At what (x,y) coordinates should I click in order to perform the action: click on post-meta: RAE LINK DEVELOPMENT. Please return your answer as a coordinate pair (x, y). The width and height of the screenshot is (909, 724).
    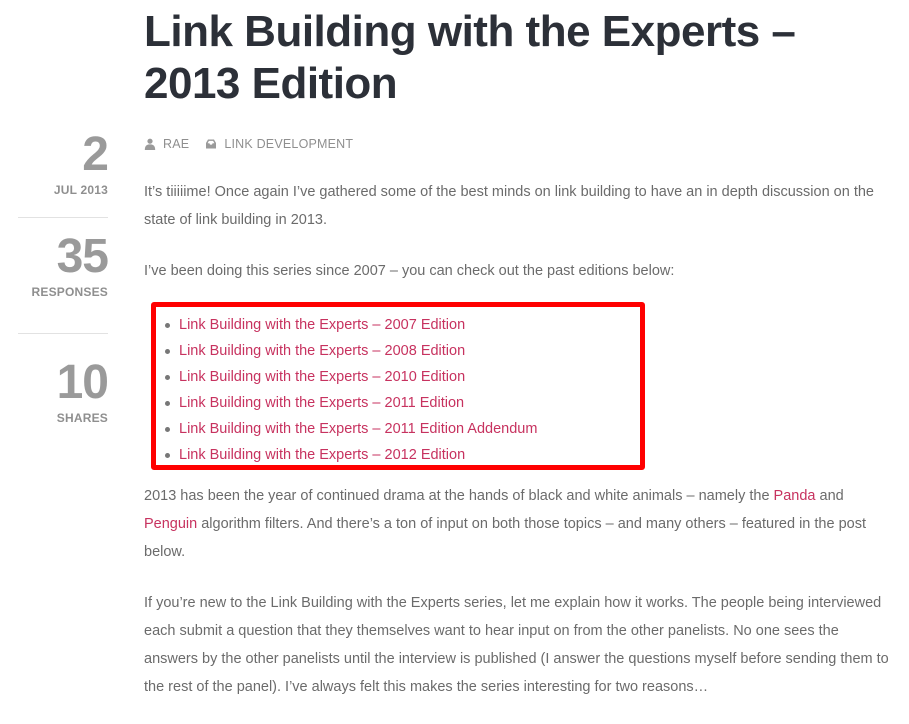
    Looking at the image, I should click on (256, 144).